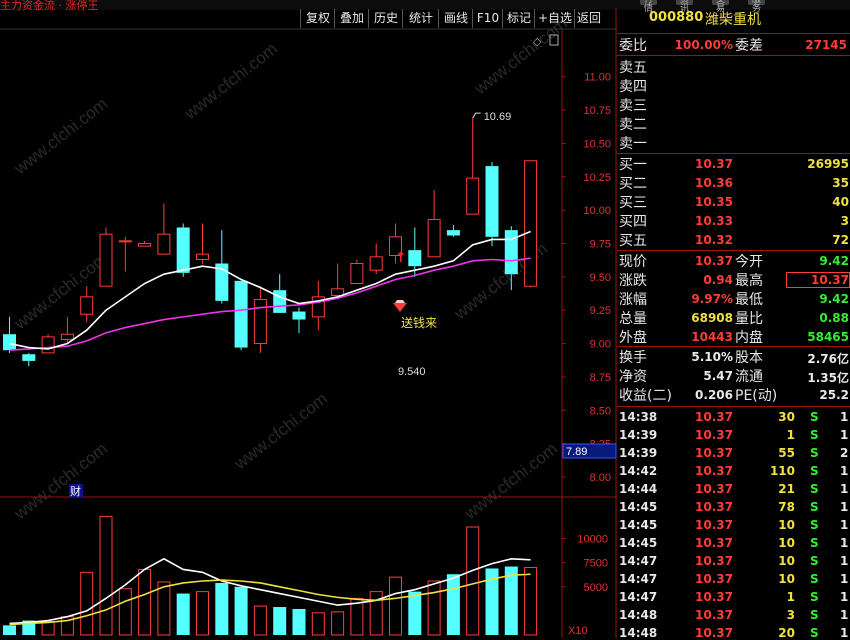  What do you see at coordinates (600, 378) in the screenshot?
I see `price-axis-label: 8.75` at bounding box center [600, 378].